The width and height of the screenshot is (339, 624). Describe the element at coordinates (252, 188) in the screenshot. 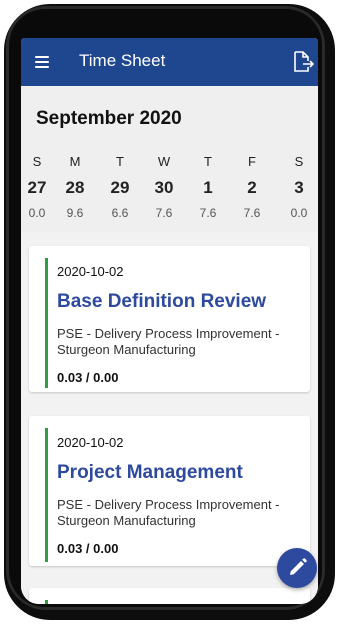

I see `day-date: 2` at that location.